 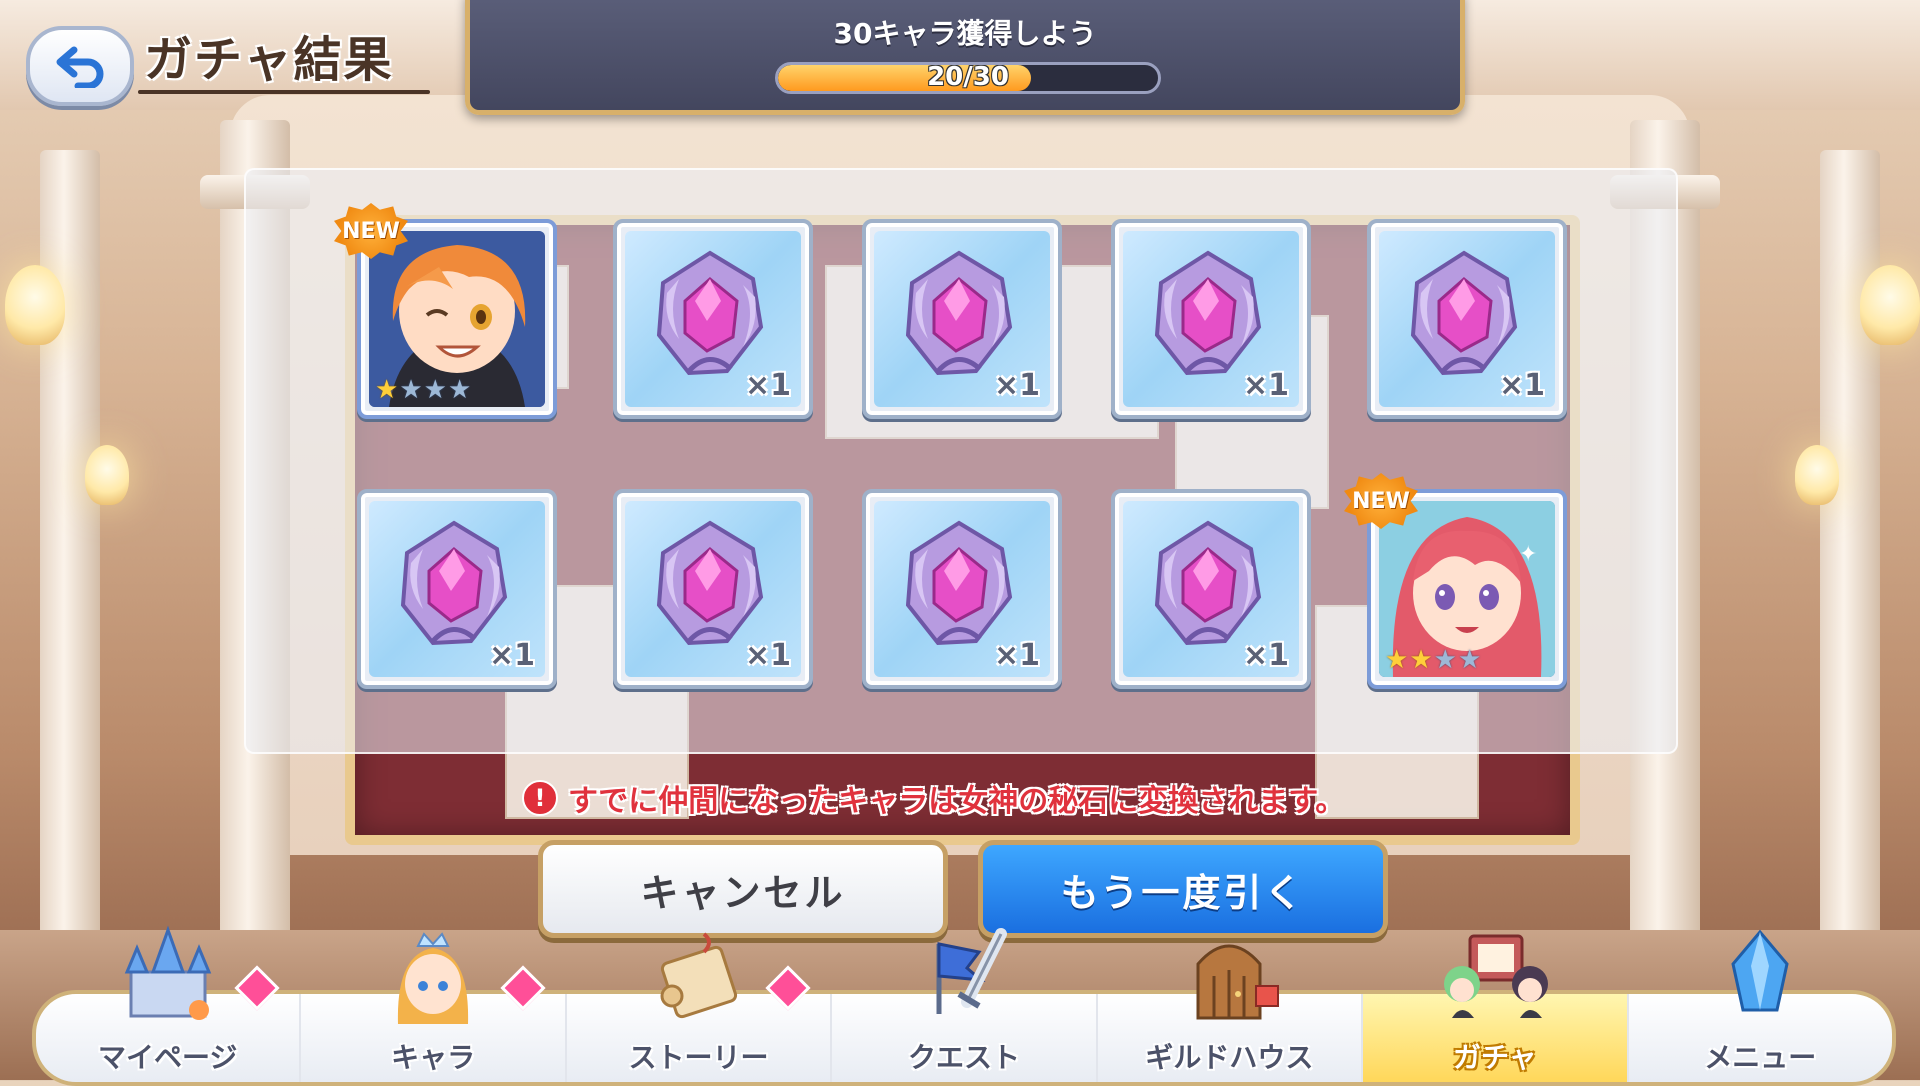 I want to click on nav-item-character: キャラ, so click(x=434, y=1007).